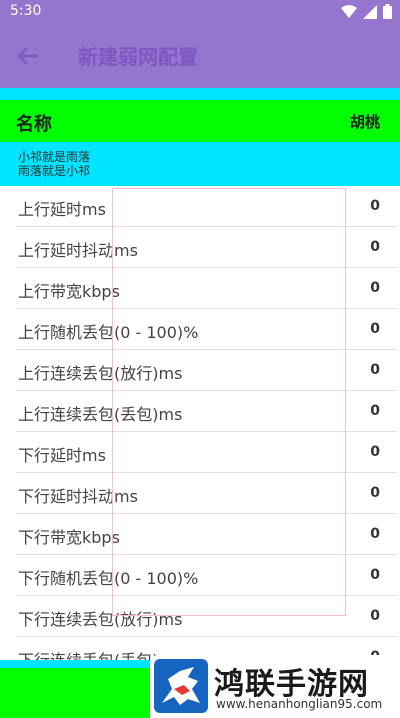 This screenshot has height=718, width=400. I want to click on status-time: 5:30, so click(26, 11).